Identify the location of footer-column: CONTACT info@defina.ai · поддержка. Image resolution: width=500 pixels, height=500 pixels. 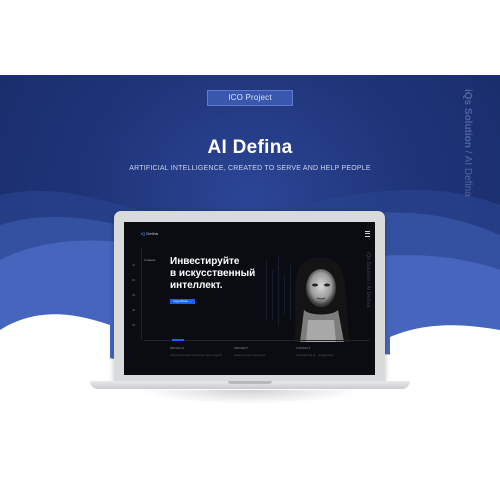
(326, 351).